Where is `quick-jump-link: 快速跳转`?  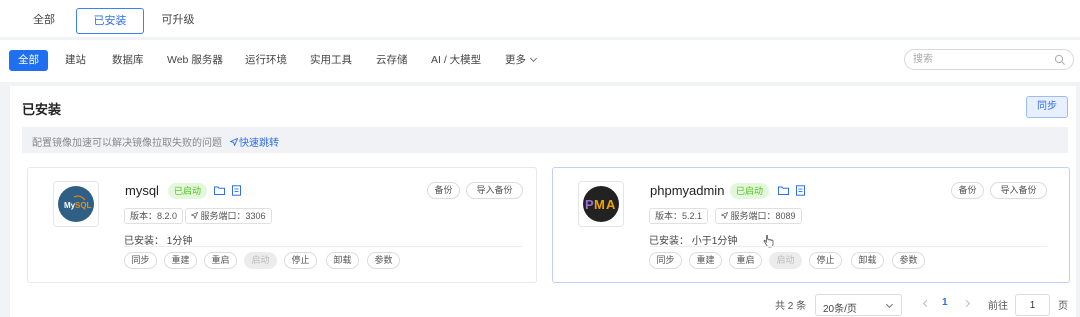 quick-jump-link: 快速跳转 is located at coordinates (254, 141).